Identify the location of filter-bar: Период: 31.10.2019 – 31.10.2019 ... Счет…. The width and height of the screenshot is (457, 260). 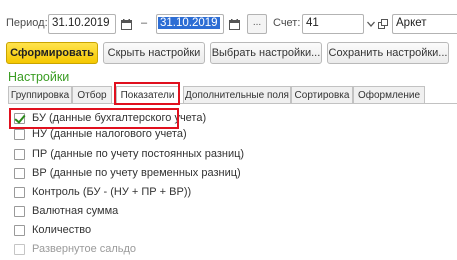
(228, 24).